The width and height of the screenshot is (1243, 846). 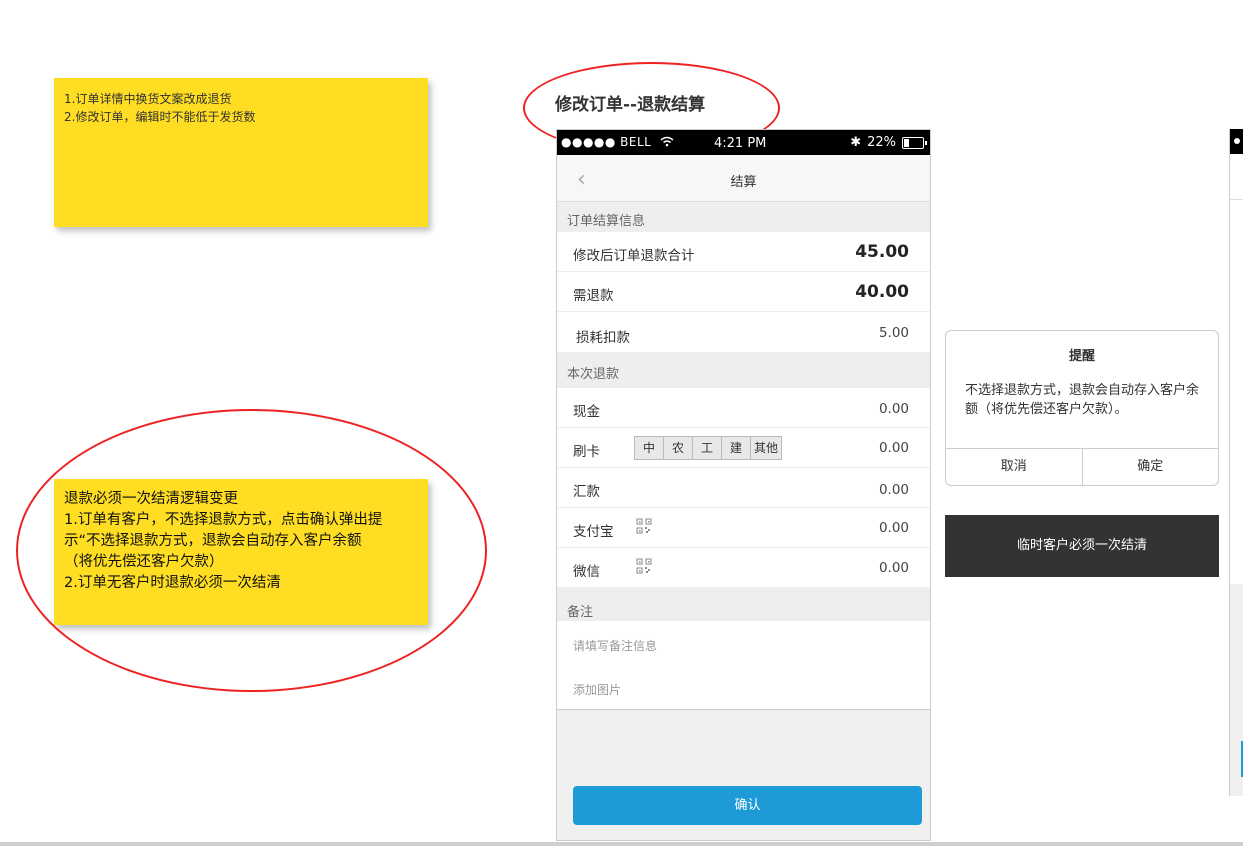 I want to click on bluetooth-icon: ✱, so click(x=856, y=142).